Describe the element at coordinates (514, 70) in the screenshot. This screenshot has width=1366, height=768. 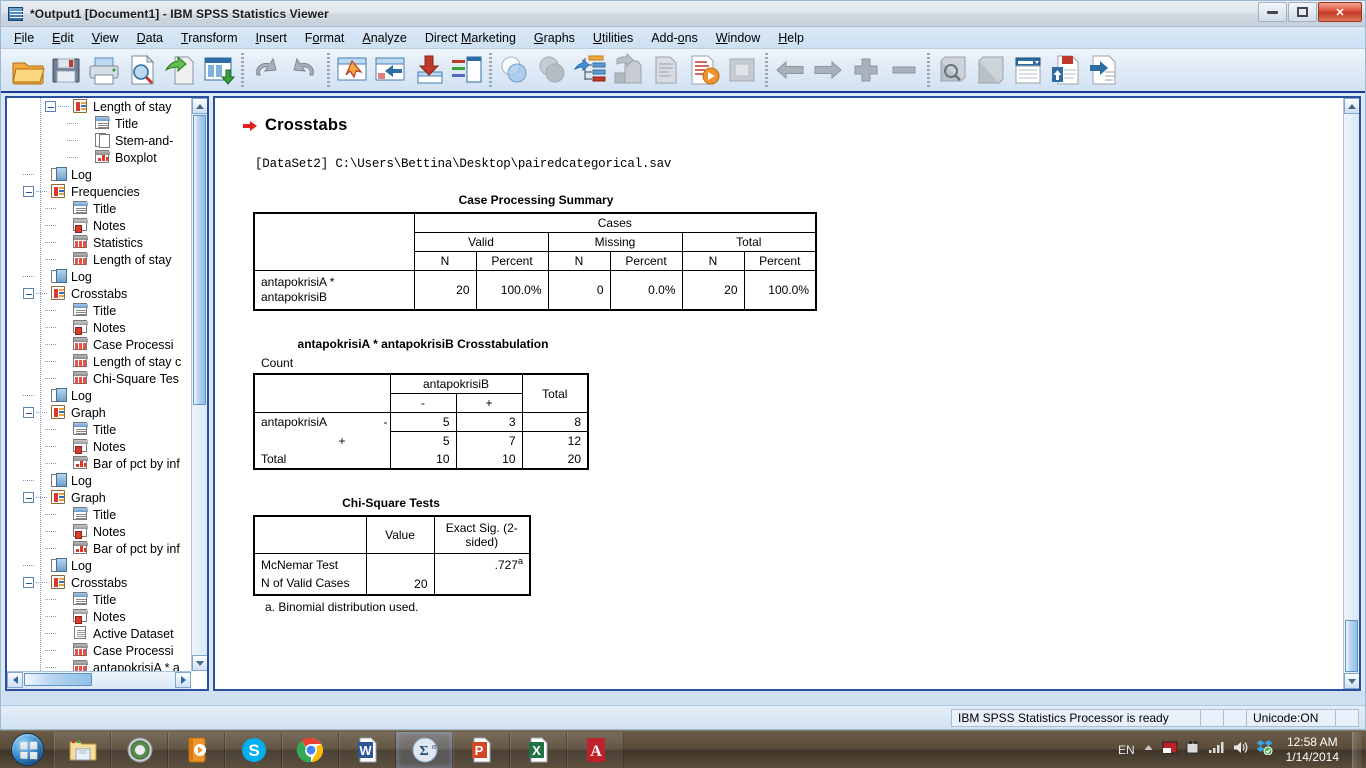
I see `show-hide-icon` at that location.